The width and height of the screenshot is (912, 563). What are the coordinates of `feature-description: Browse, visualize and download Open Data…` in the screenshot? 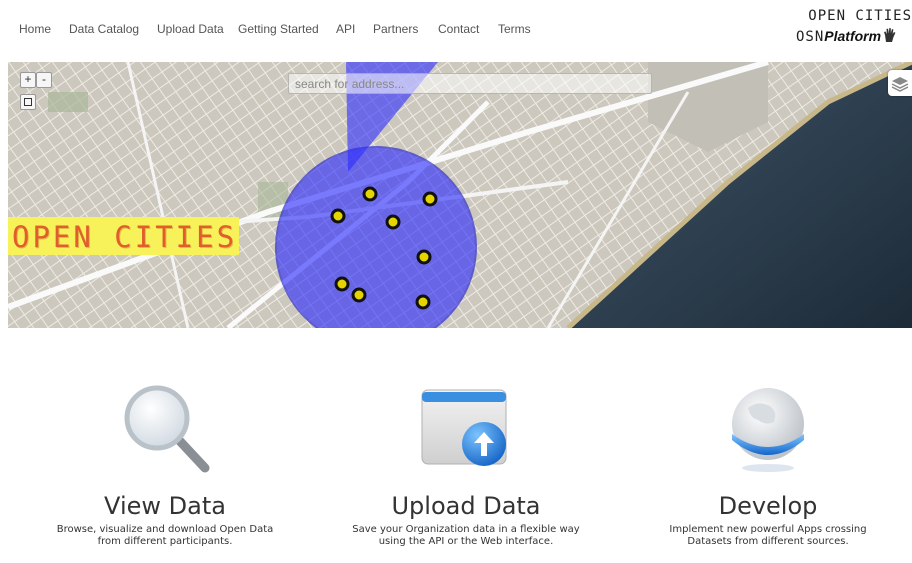 It's located at (165, 535).